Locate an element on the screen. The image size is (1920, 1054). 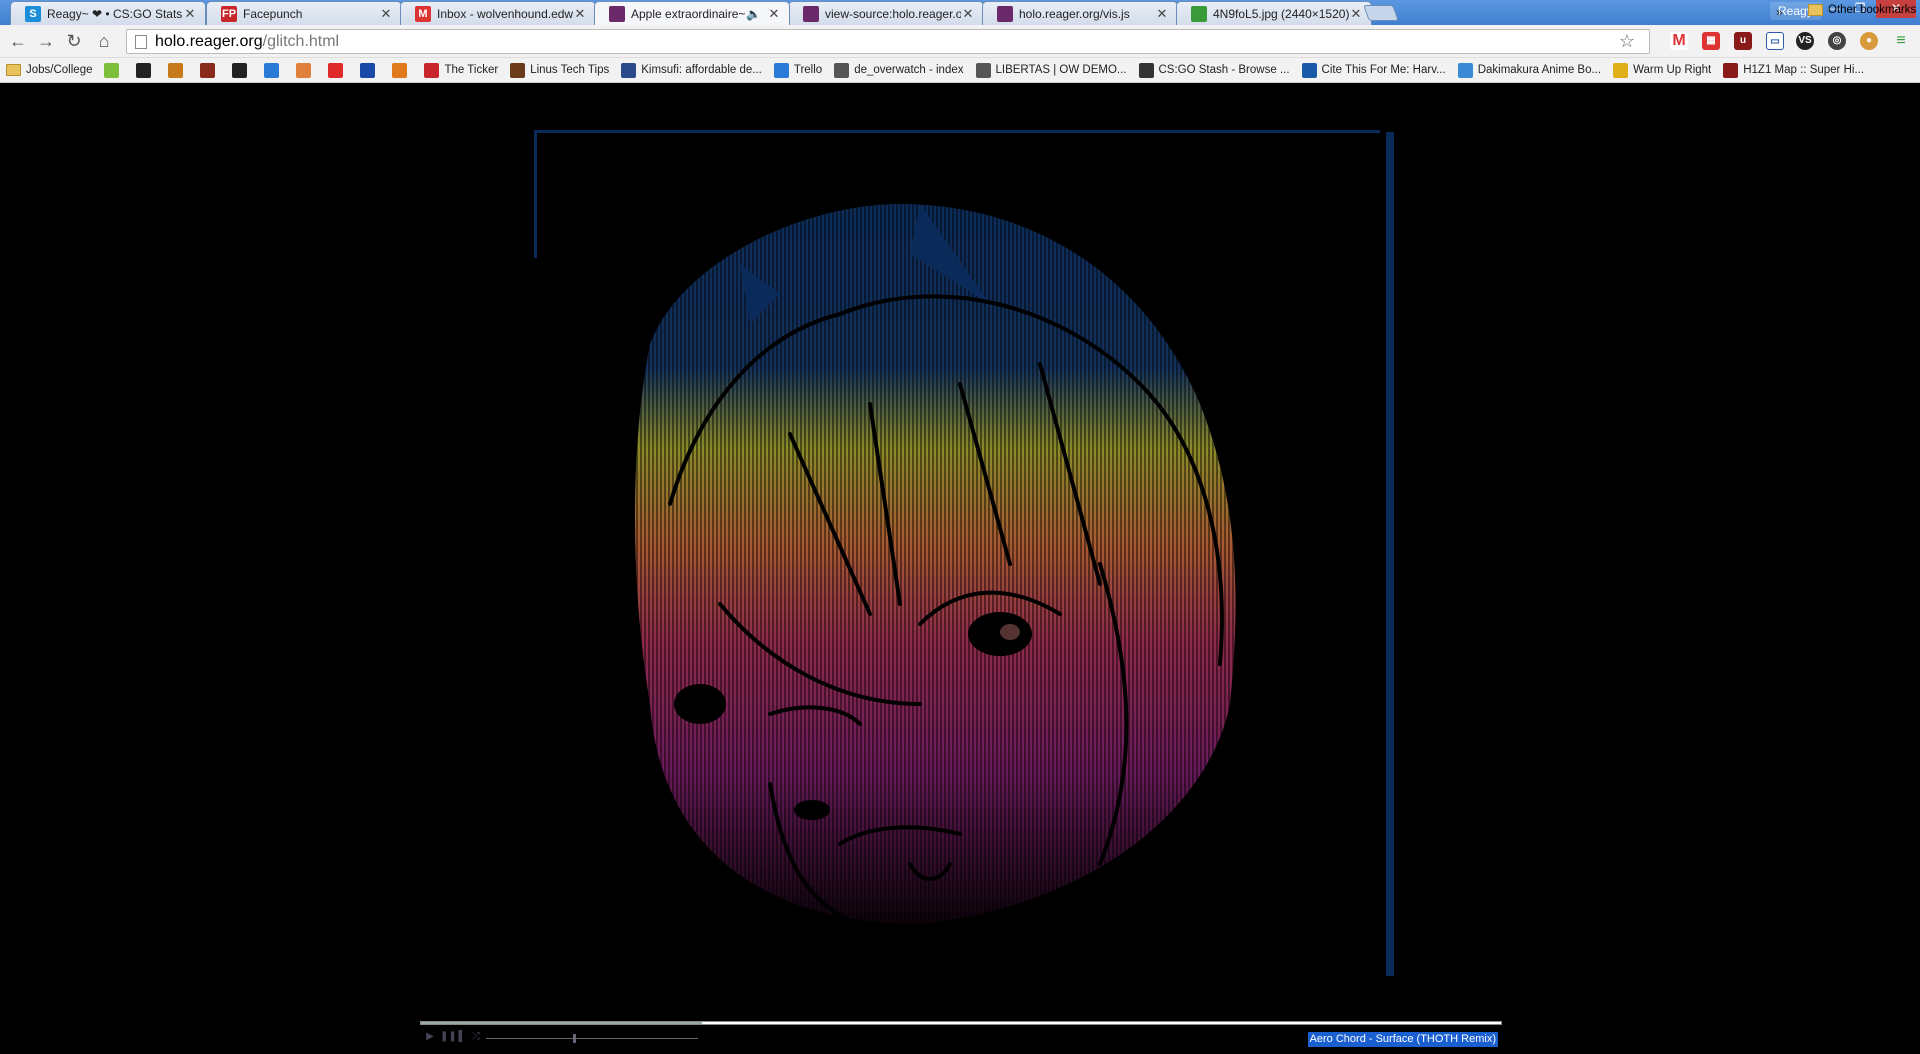
tab-title: view-source:holo.reager.org is located at coordinates (893, 13).